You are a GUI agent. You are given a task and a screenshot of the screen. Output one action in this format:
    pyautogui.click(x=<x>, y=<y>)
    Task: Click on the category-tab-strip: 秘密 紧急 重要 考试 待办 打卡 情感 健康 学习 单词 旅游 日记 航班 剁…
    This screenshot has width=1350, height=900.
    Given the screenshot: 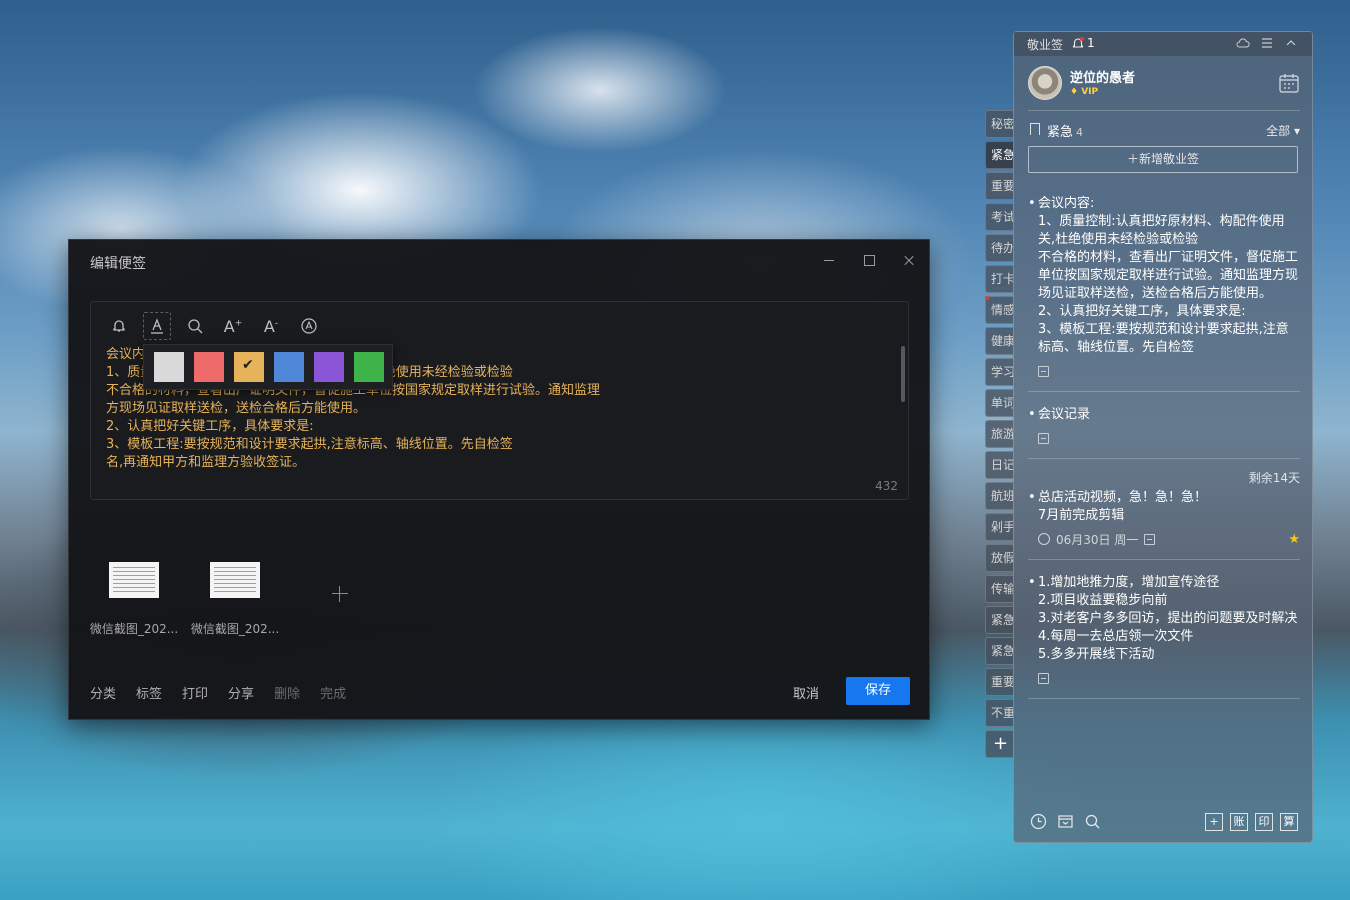 What is the action you would take?
    pyautogui.click(x=1000, y=435)
    